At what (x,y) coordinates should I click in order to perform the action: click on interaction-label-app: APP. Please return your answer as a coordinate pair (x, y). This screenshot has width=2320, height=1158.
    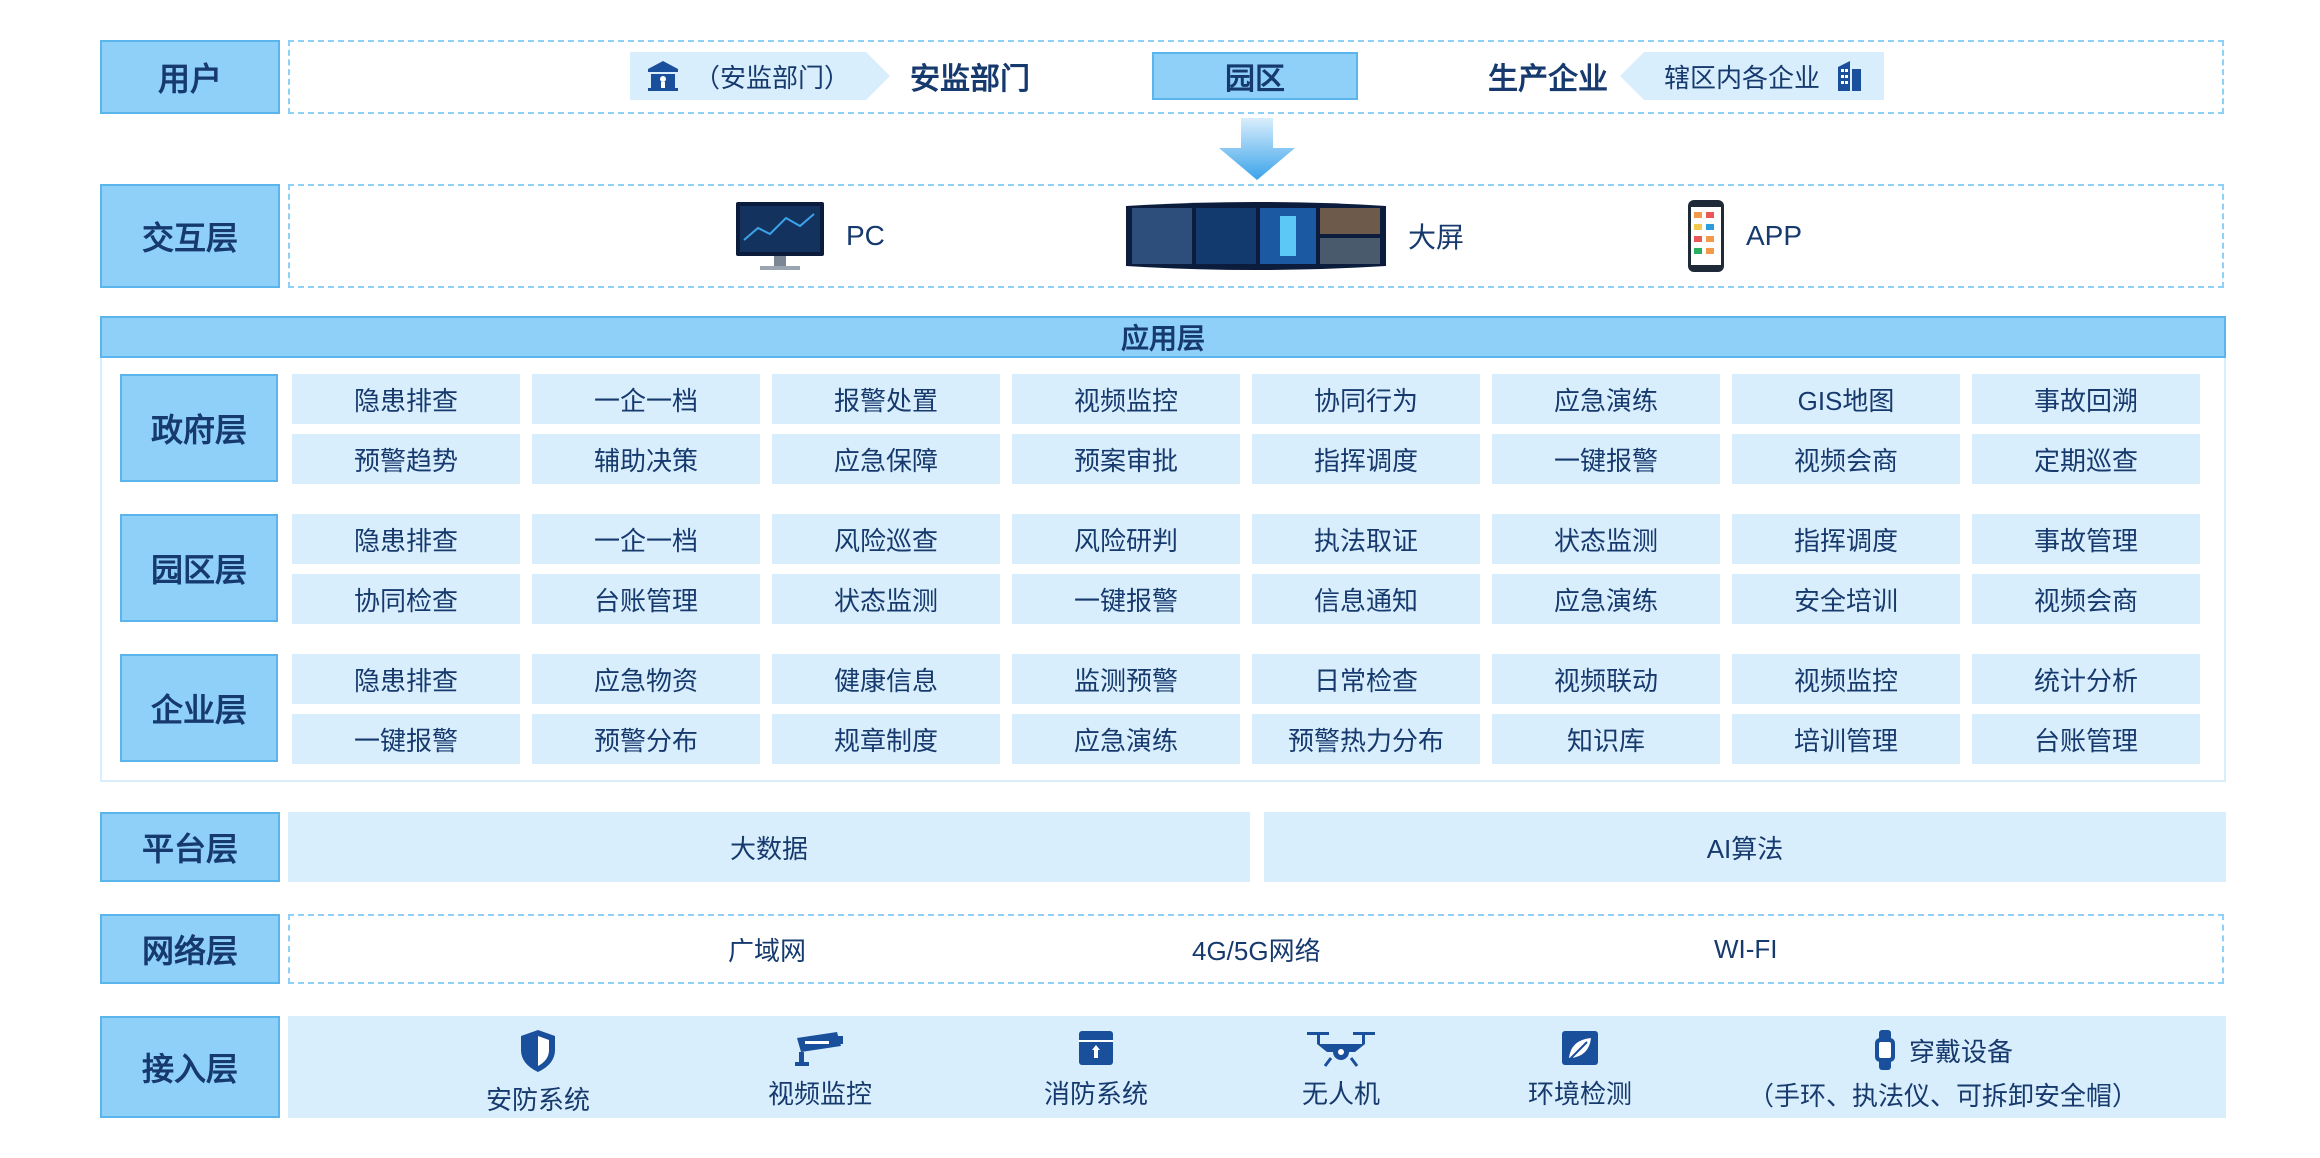
    Looking at the image, I should click on (1774, 235).